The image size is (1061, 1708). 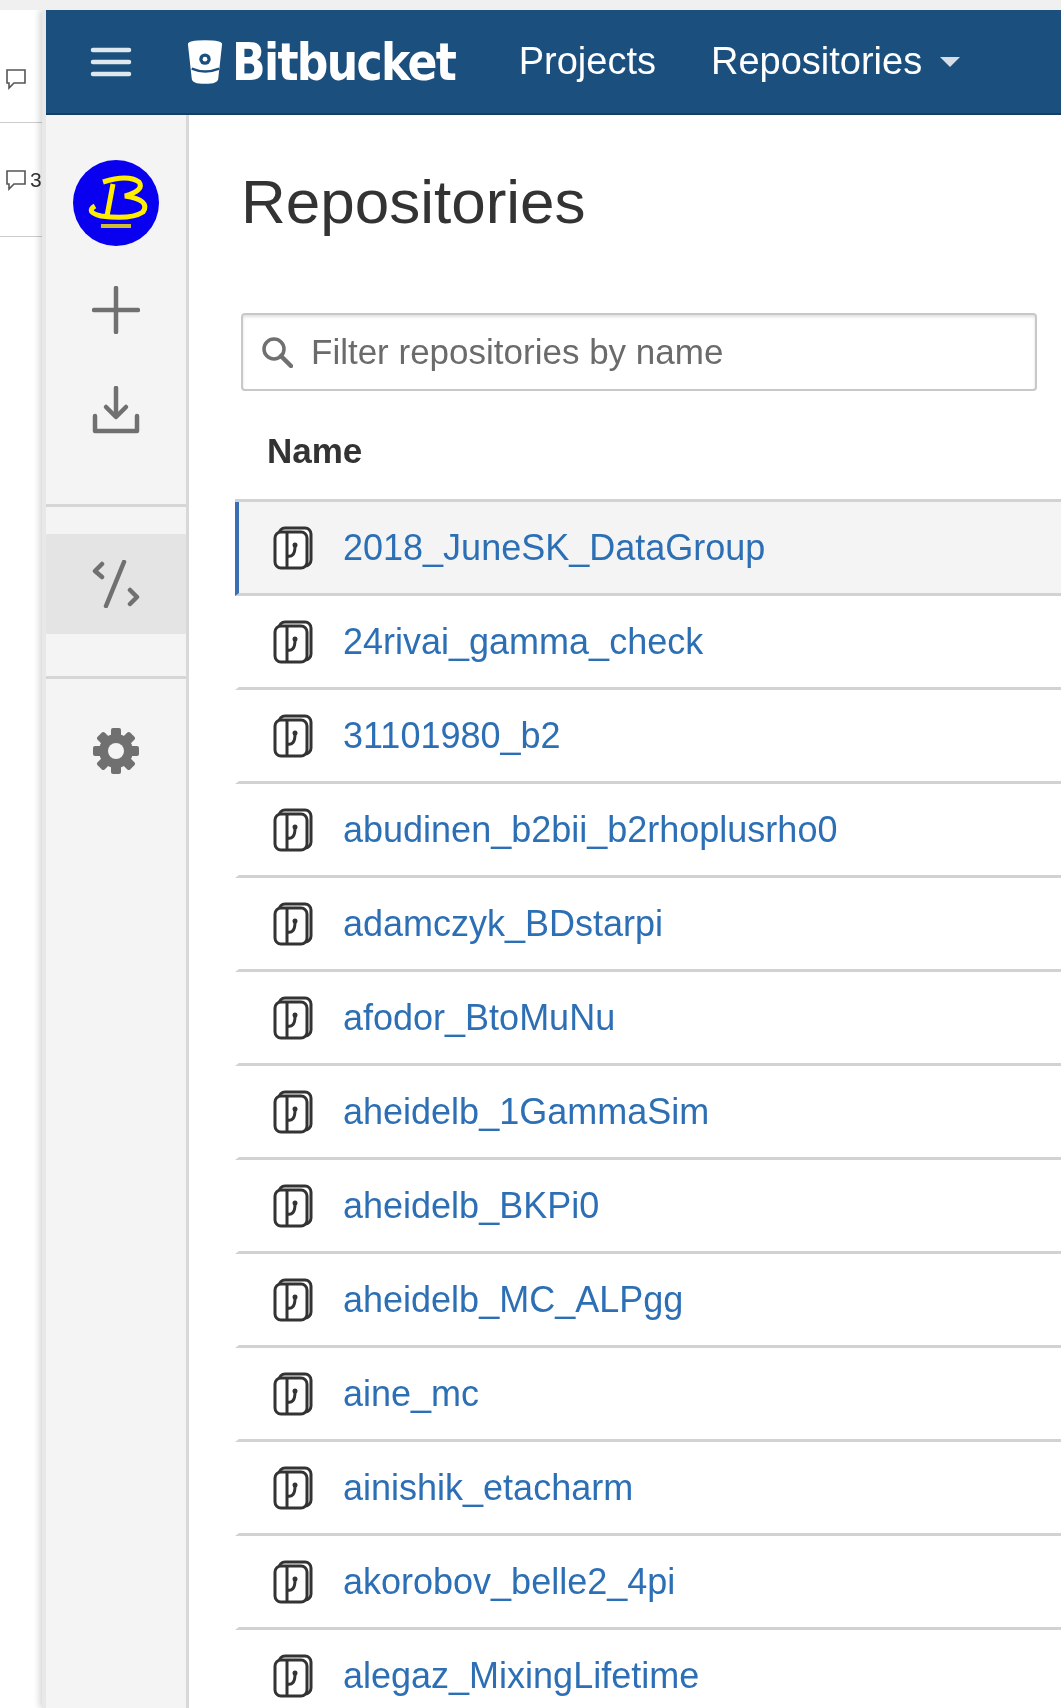 What do you see at coordinates (479, 1017) in the screenshot?
I see `repository-link: afodor_BtoMuNu` at bounding box center [479, 1017].